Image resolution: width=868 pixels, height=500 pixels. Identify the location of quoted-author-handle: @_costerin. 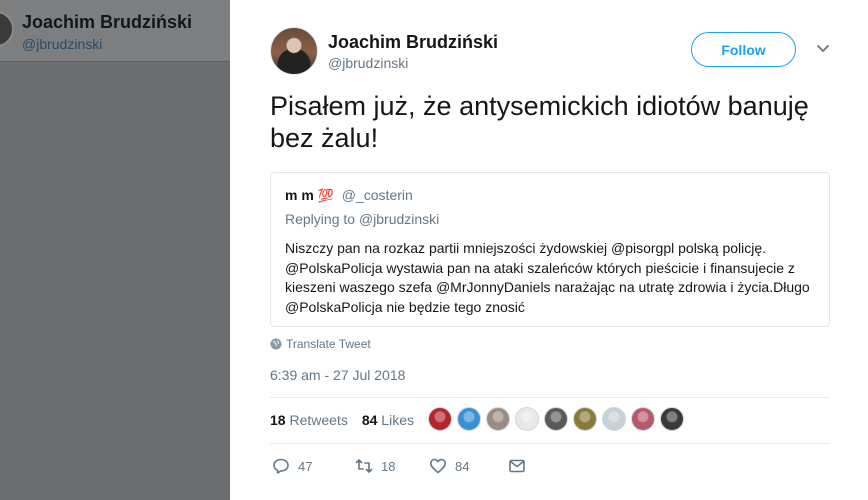
(377, 195).